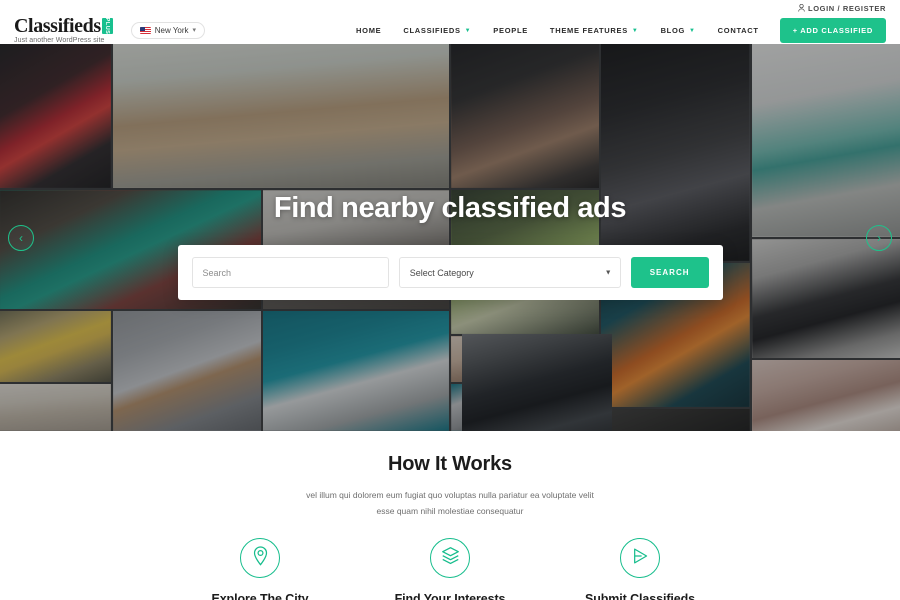  I want to click on location-selector: New York ▾, so click(168, 30).